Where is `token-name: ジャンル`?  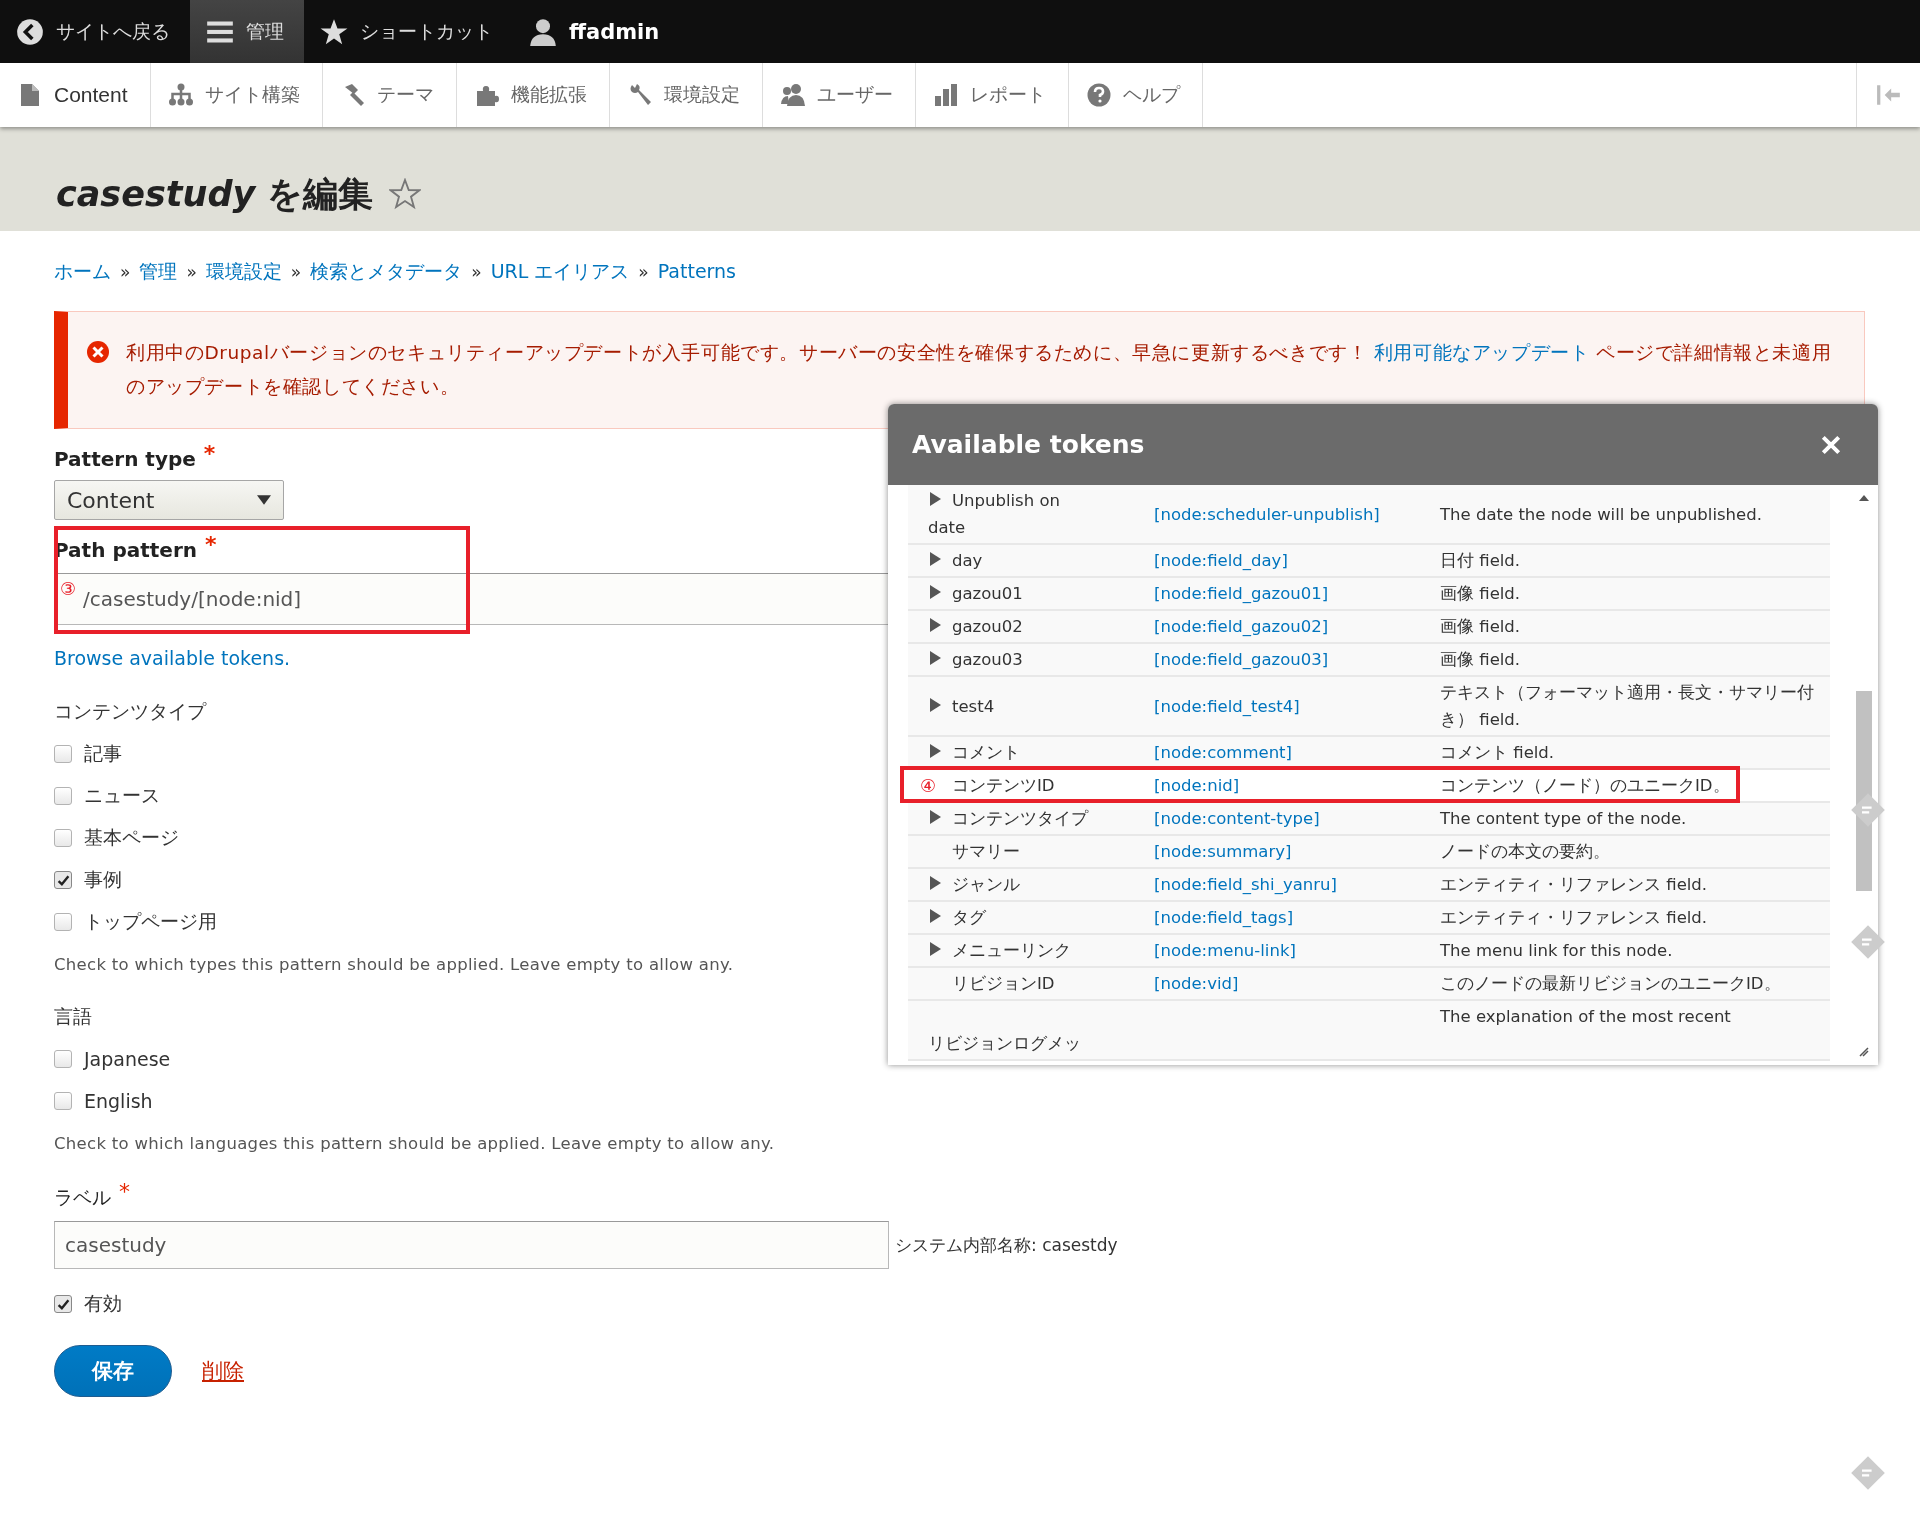 token-name: ジャンル is located at coordinates (974, 884).